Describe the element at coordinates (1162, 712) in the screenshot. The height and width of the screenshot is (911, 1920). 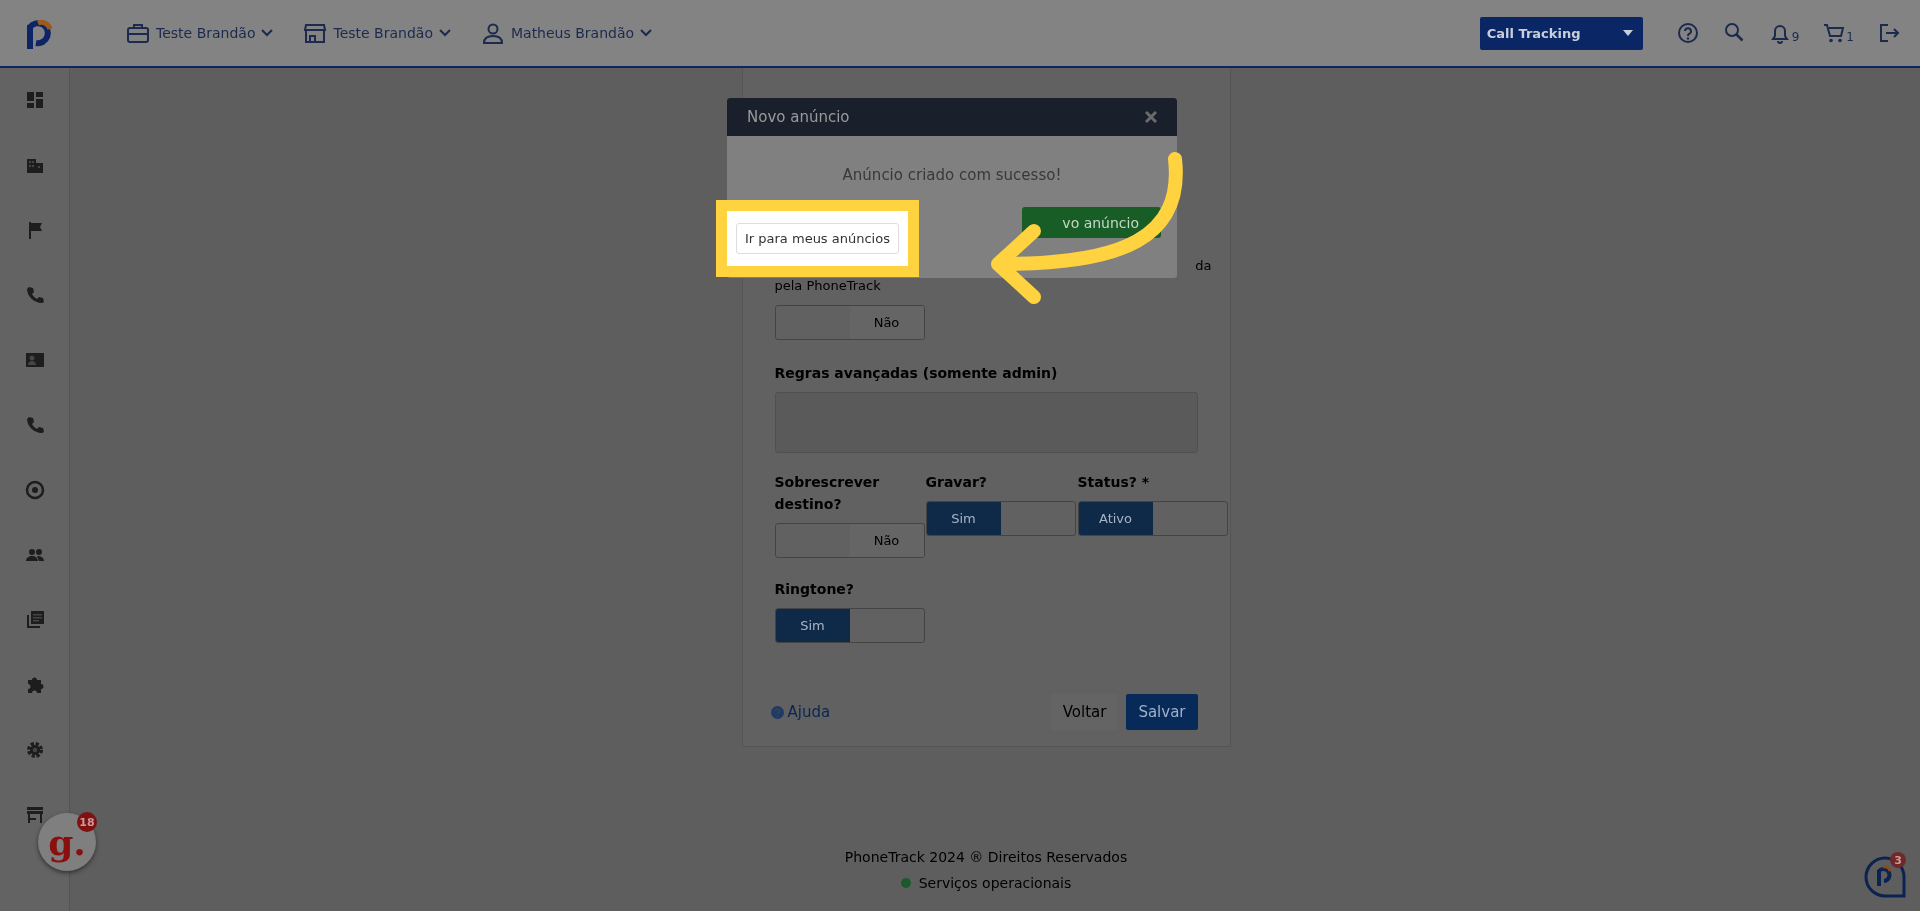
I see `save-button: Salvar` at that location.